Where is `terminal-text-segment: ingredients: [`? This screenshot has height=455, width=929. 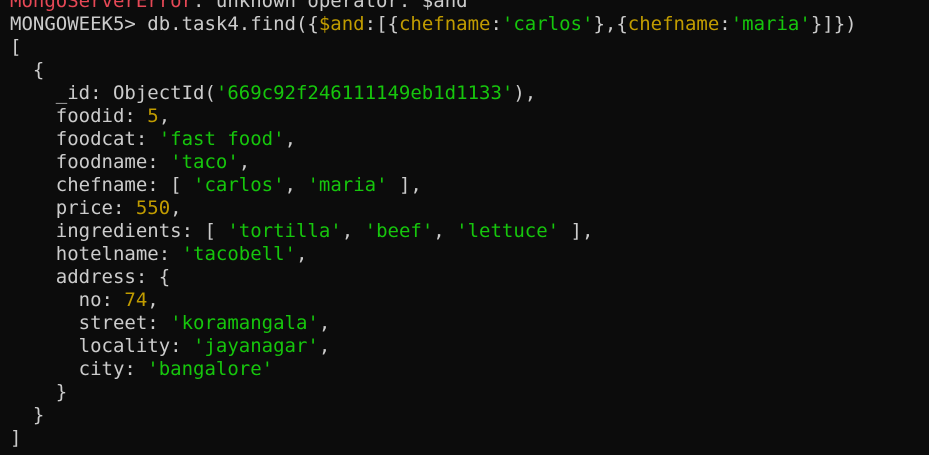
terminal-text-segment: ingredients: [ is located at coordinates (119, 231).